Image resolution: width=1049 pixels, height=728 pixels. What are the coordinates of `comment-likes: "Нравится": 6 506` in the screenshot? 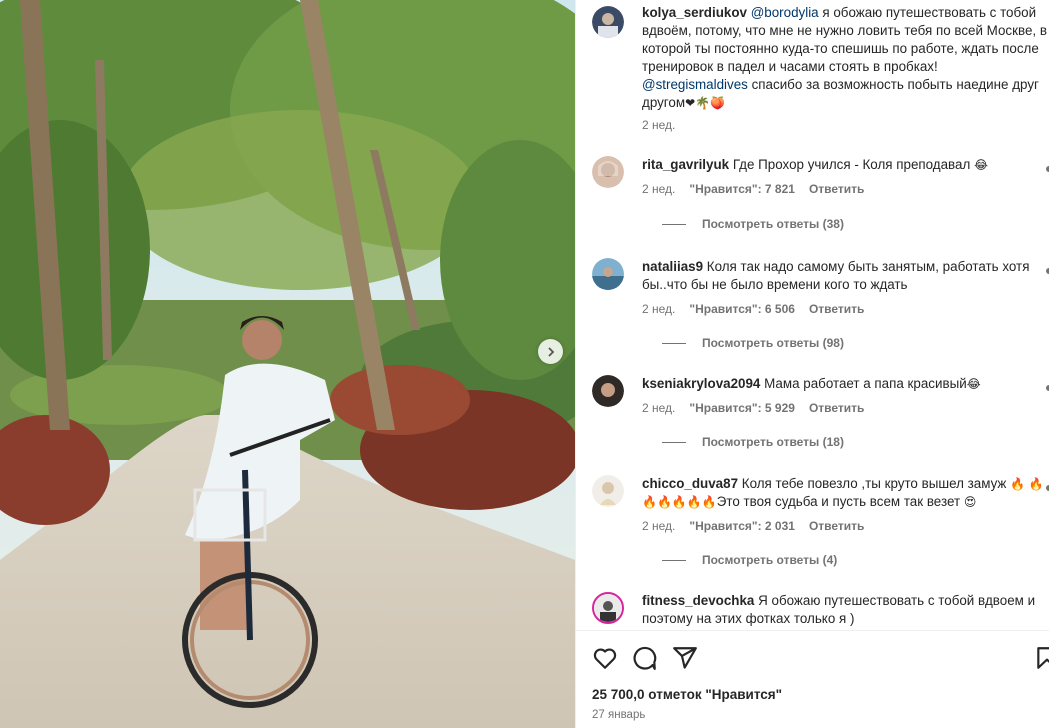 It's located at (742, 309).